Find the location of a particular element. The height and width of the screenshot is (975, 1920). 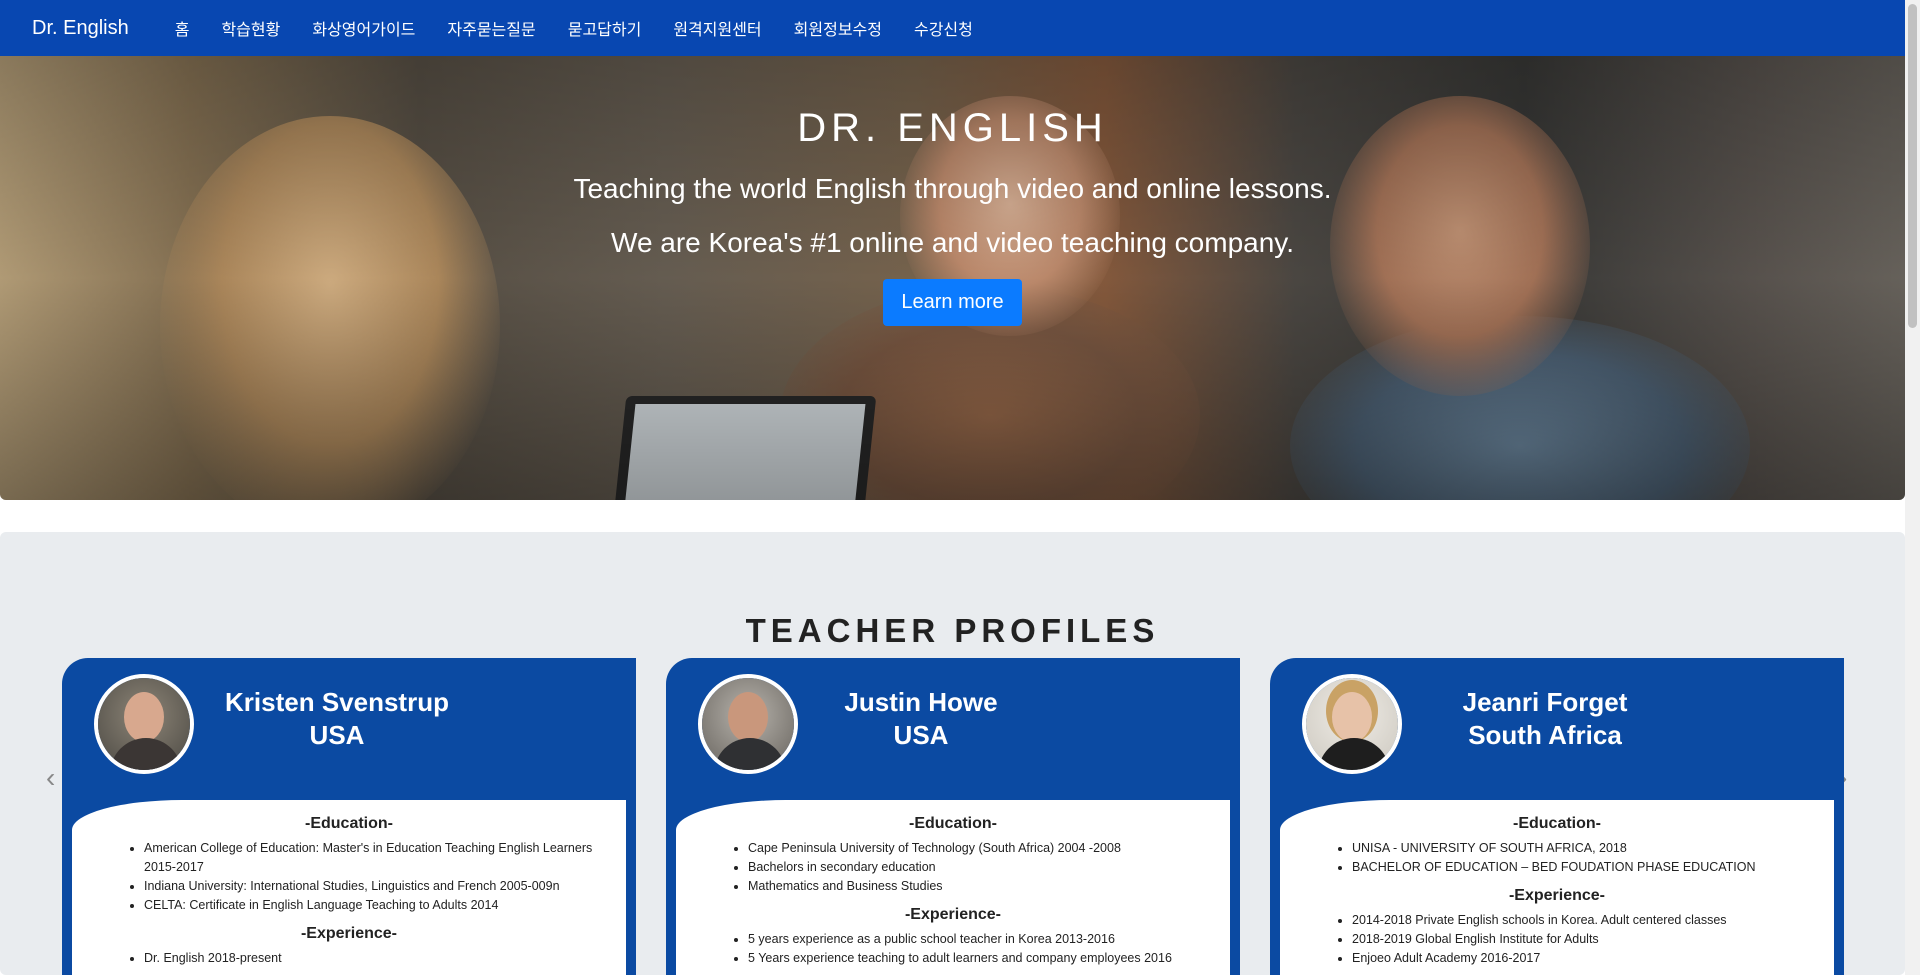

nav-item-home: 홈 is located at coordinates (182, 28).